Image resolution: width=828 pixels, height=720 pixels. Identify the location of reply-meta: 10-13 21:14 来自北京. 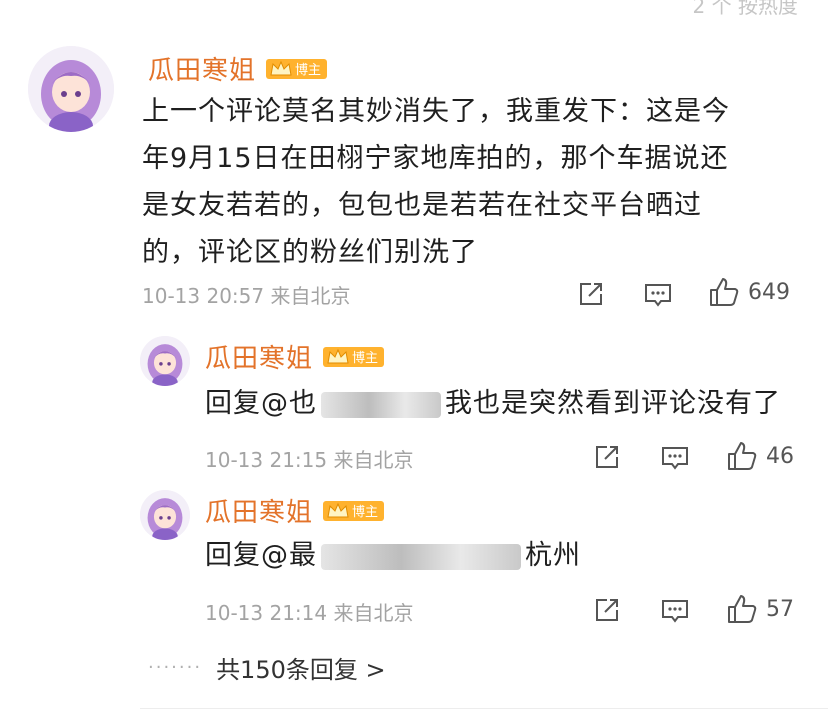
(309, 611).